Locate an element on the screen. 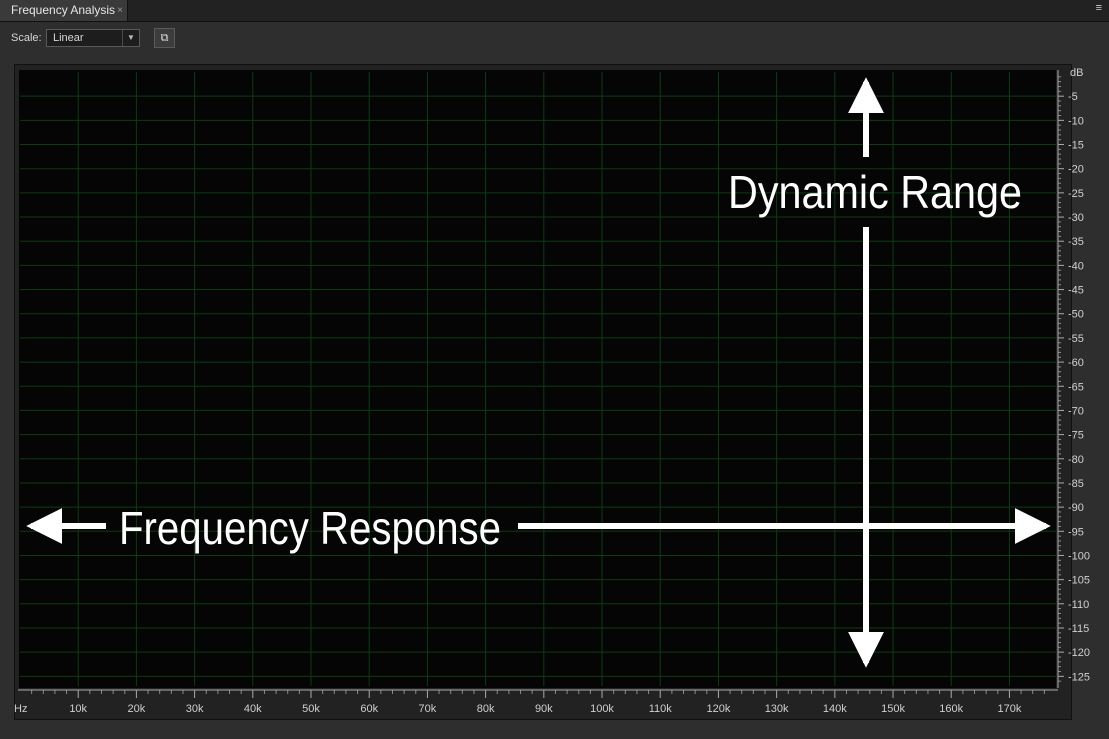  x-tick-label: 60k is located at coordinates (369, 709).